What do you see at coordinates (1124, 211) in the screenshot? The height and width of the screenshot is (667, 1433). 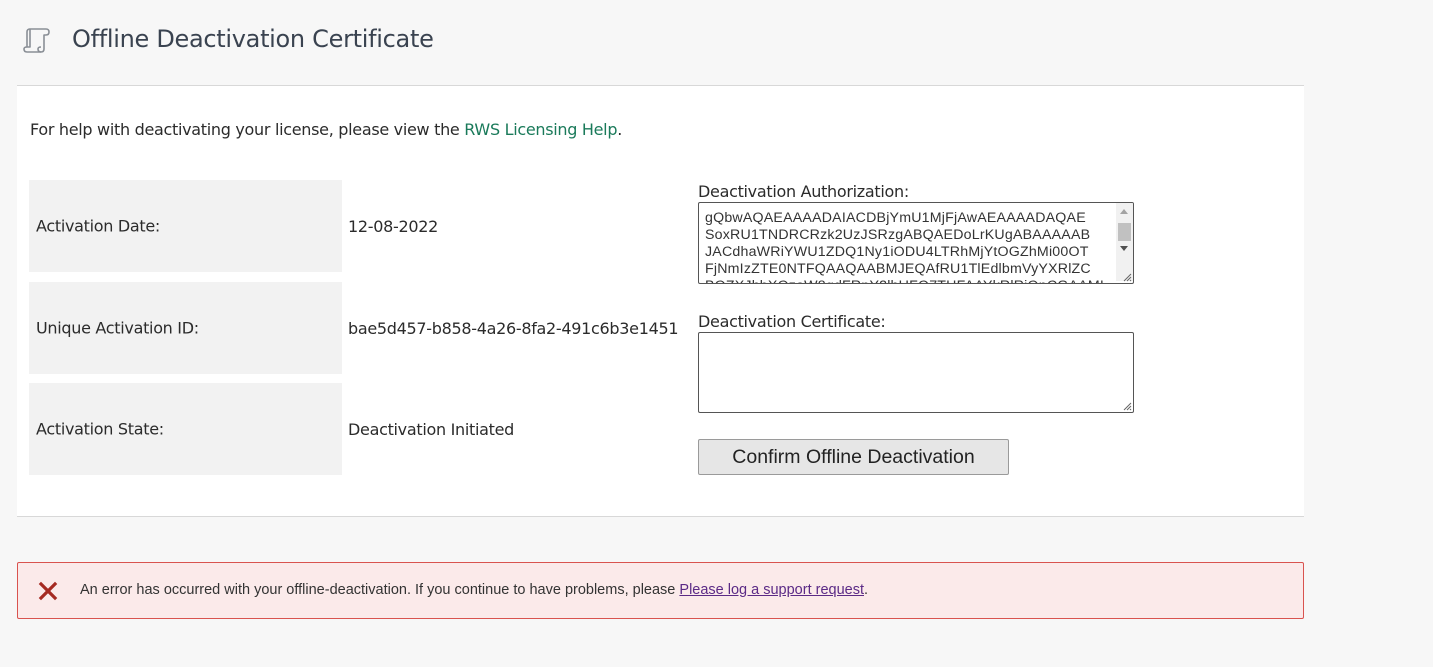 I see `scroll-up-arrow-icon` at bounding box center [1124, 211].